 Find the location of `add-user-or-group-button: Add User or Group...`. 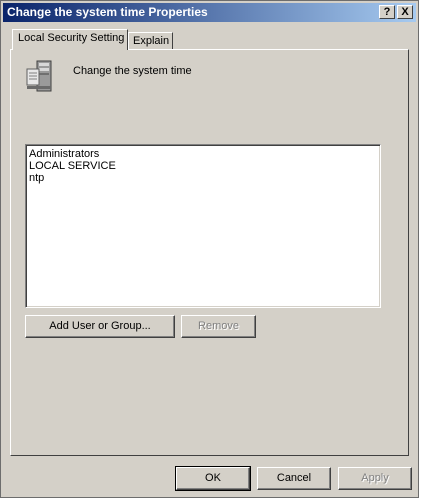

add-user-or-group-button: Add User or Group... is located at coordinates (100, 326).